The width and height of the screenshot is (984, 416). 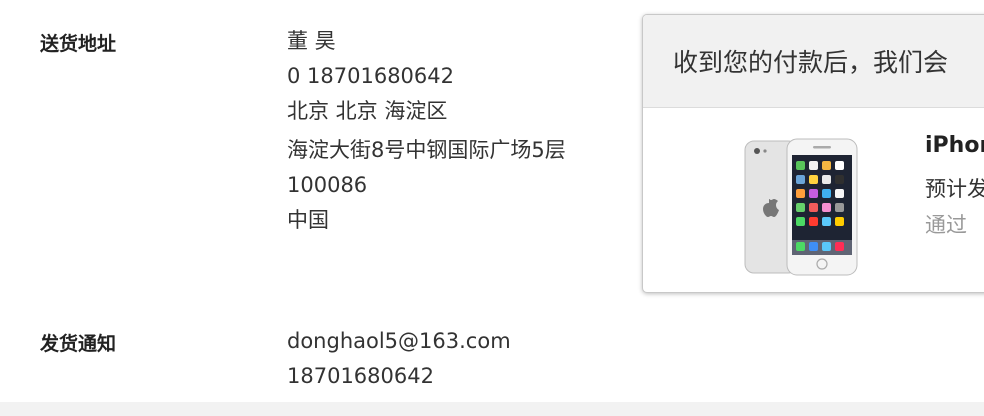 I want to click on shipping-notification-label: 发货通知, so click(x=78, y=344).